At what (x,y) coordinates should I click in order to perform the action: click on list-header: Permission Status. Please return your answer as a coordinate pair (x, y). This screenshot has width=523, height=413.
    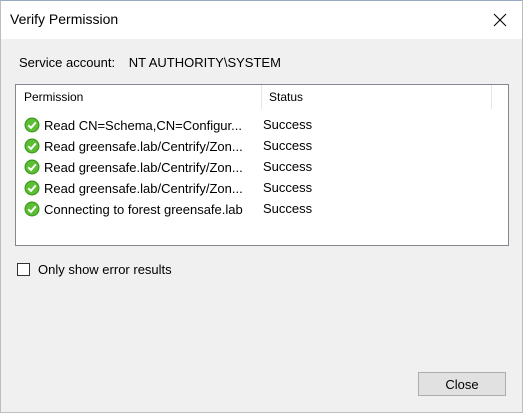
    Looking at the image, I should click on (262, 97).